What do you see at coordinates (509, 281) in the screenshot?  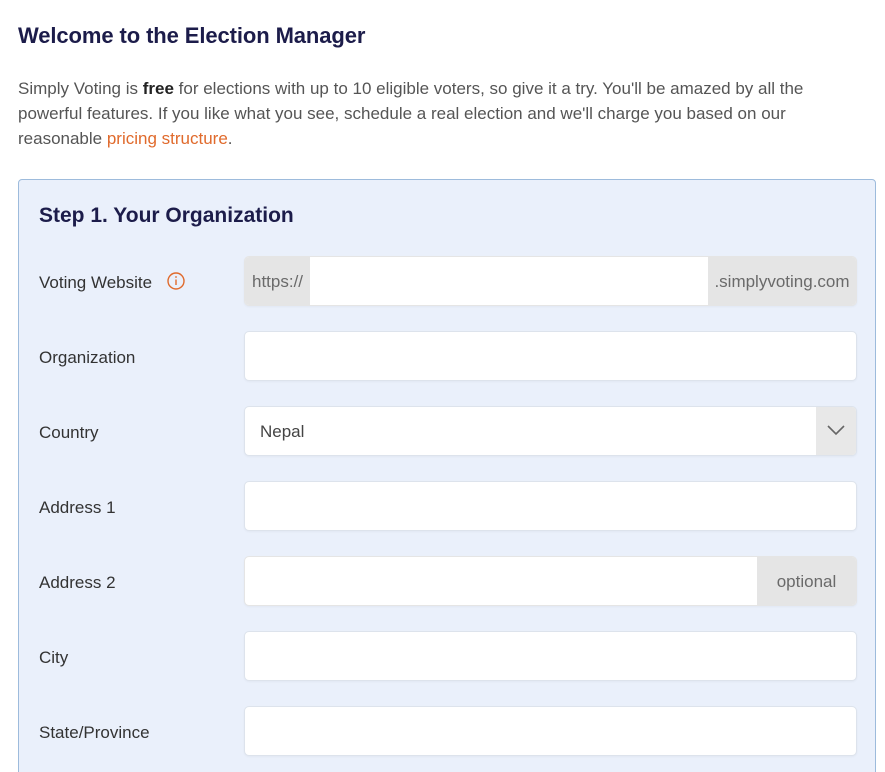 I see `voting-website-input` at bounding box center [509, 281].